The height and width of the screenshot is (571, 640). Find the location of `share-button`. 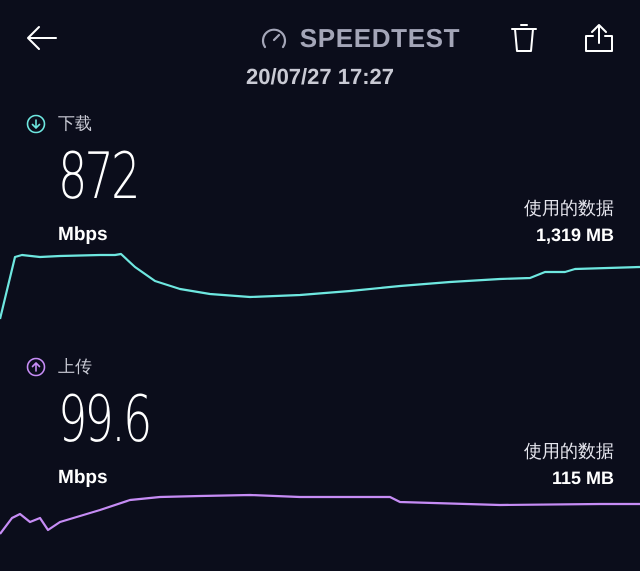

share-button is located at coordinates (599, 38).